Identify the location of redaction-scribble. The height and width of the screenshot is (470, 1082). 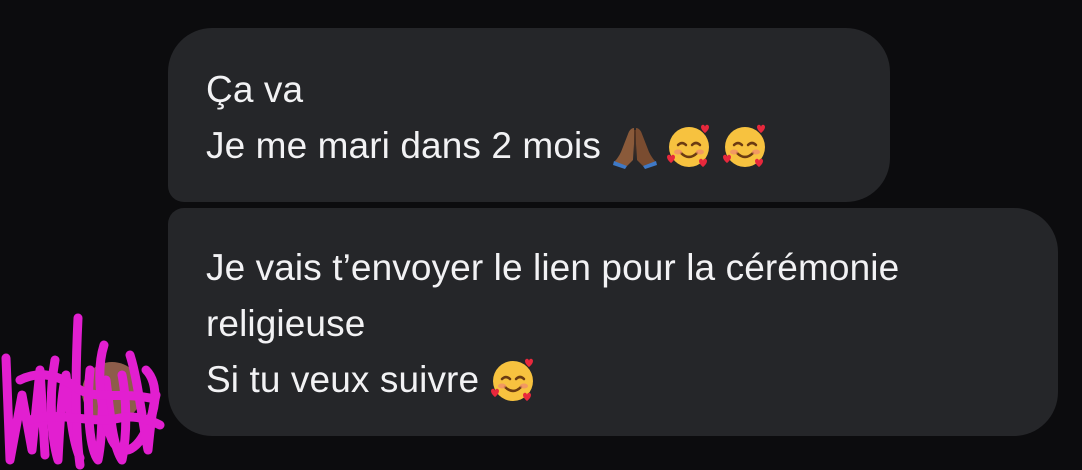
(83, 391).